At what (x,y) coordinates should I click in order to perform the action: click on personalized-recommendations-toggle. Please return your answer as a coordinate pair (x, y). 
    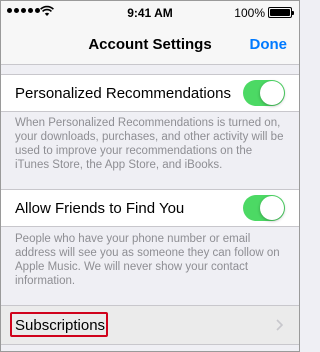
    Looking at the image, I should click on (264, 93).